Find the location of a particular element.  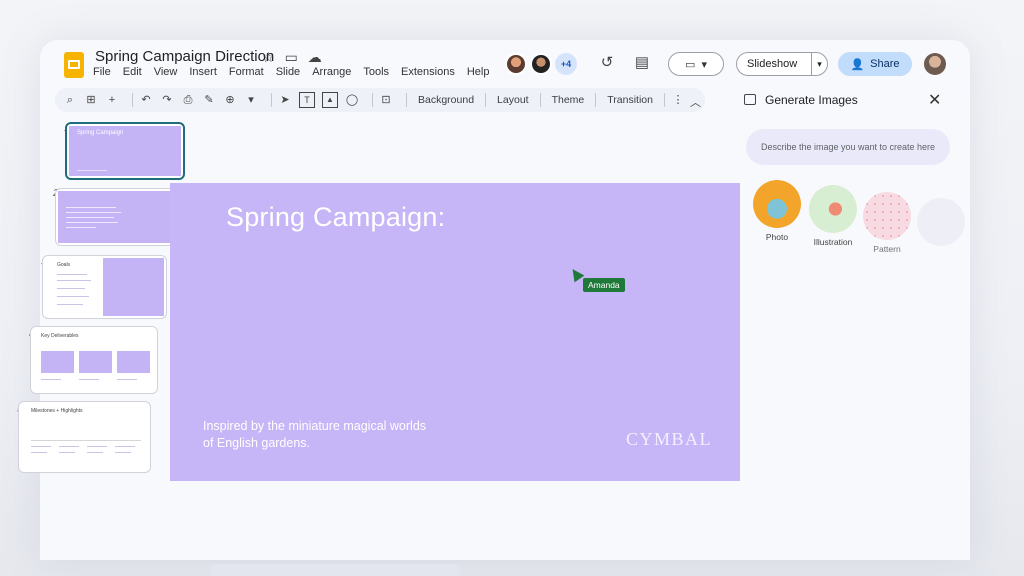

illustration-style-thumbnail is located at coordinates (833, 209).